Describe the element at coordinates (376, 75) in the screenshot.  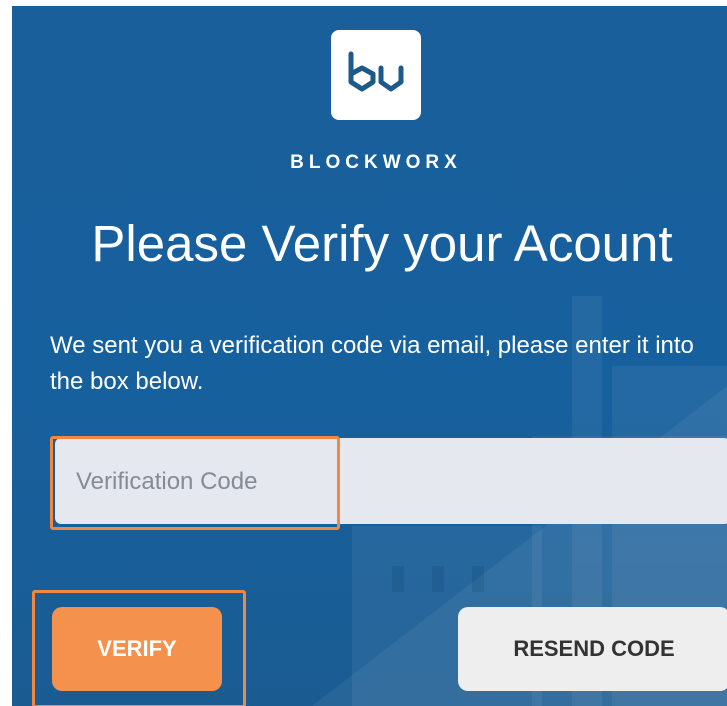
I see `blockworx-logo-icon` at that location.